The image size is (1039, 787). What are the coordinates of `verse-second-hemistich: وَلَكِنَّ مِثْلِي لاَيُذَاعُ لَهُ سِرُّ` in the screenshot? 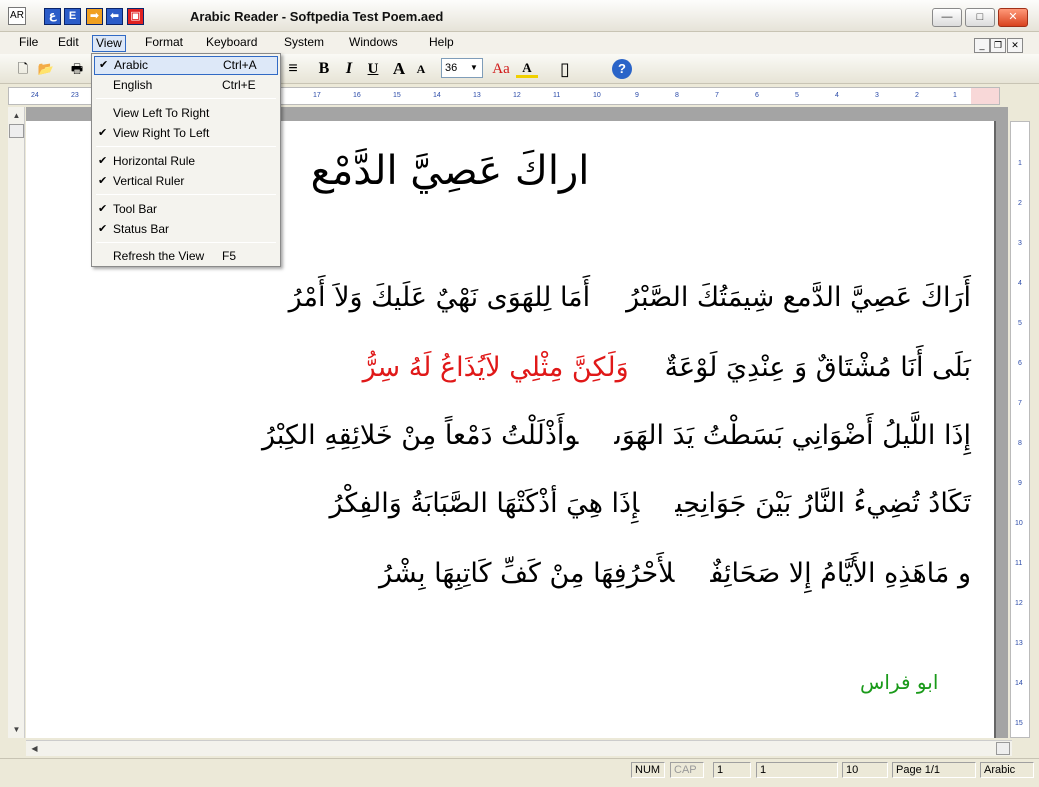 It's located at (495, 367).